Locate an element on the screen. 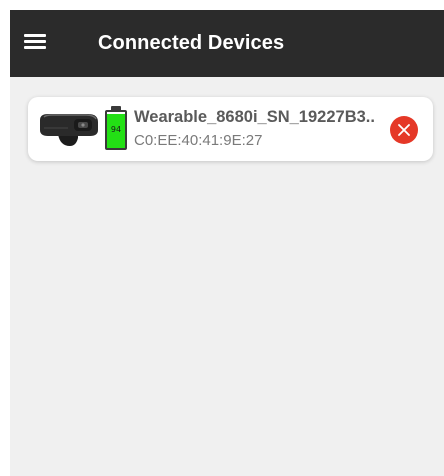  device-mac-address: C0:EE:40:41:9E:27 is located at coordinates (198, 140).